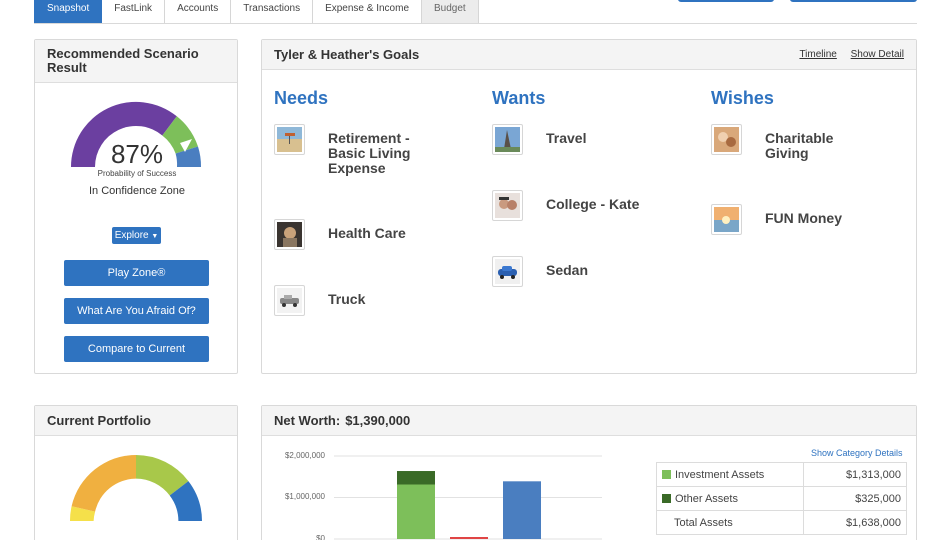  Describe the element at coordinates (855, 522) in the screenshot. I see `legend-amount: $1,638,000` at that location.